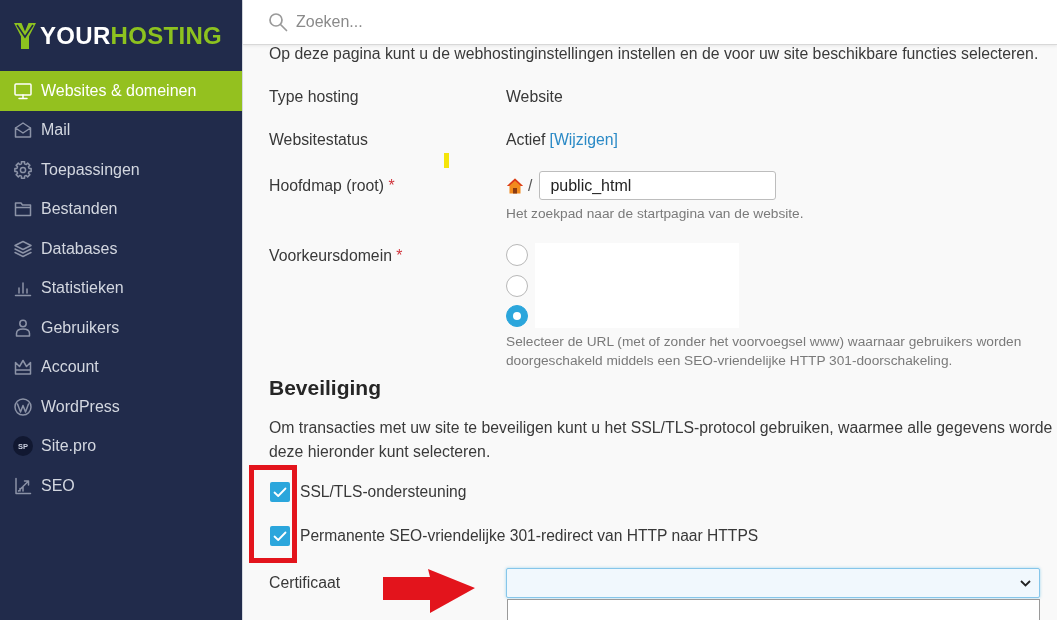 The image size is (1057, 620). Describe the element at coordinates (515, 185) in the screenshot. I see `house-icon` at that location.